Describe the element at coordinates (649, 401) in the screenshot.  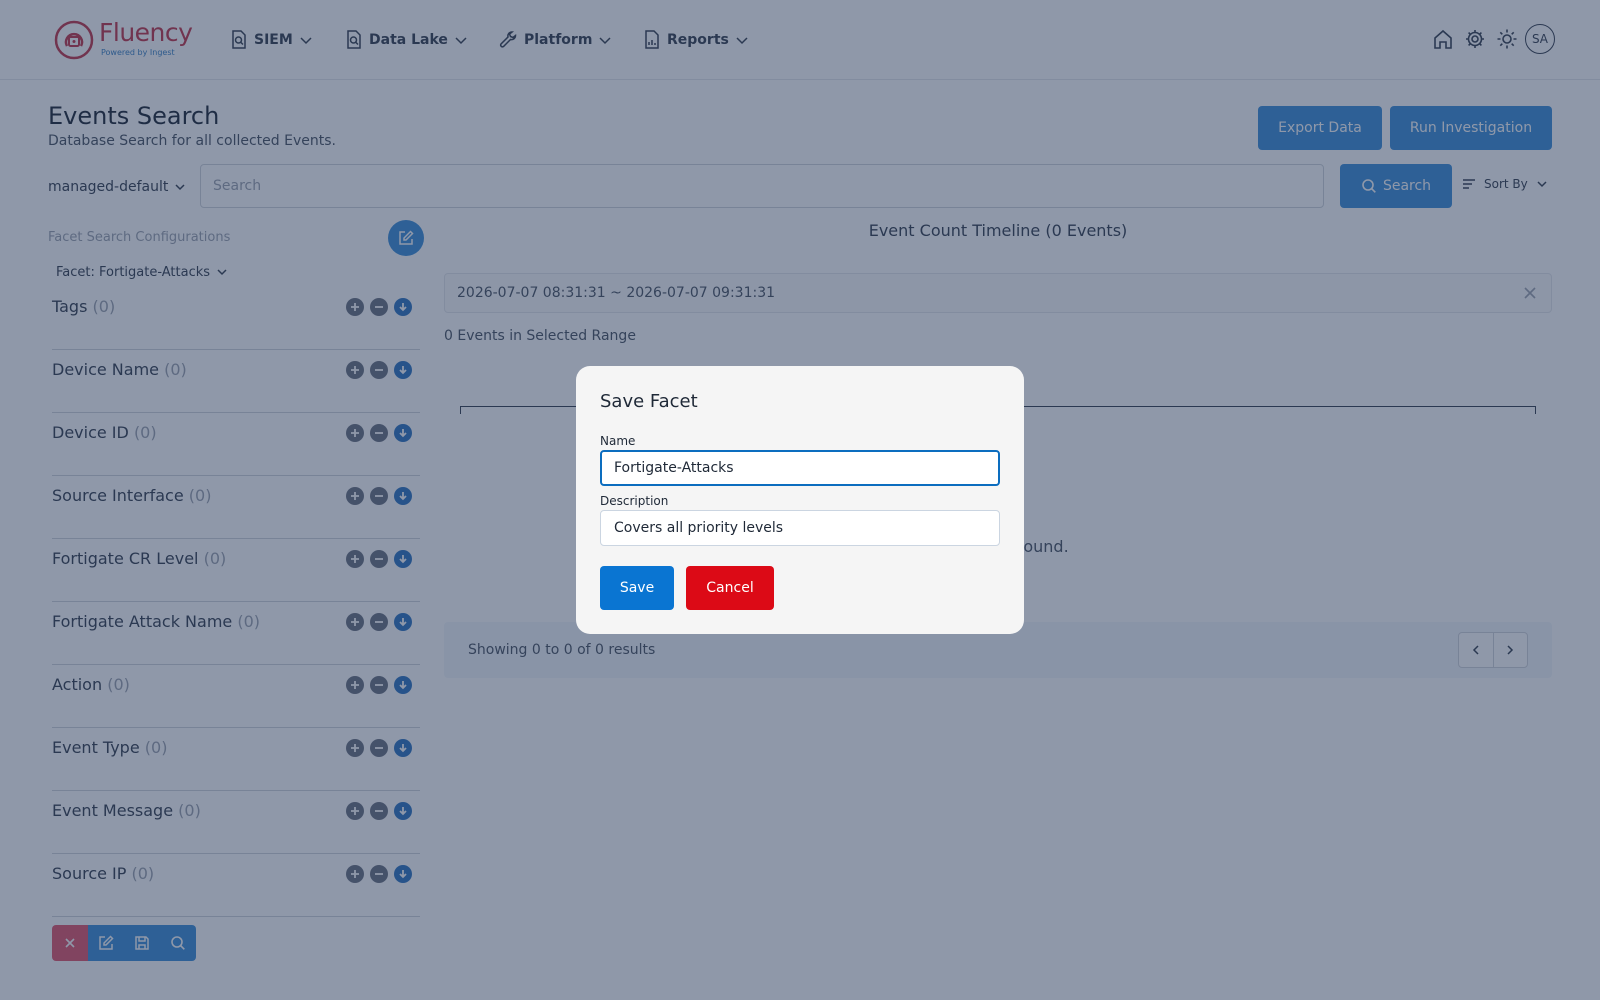
I see `dialog-title: Save Facet` at that location.